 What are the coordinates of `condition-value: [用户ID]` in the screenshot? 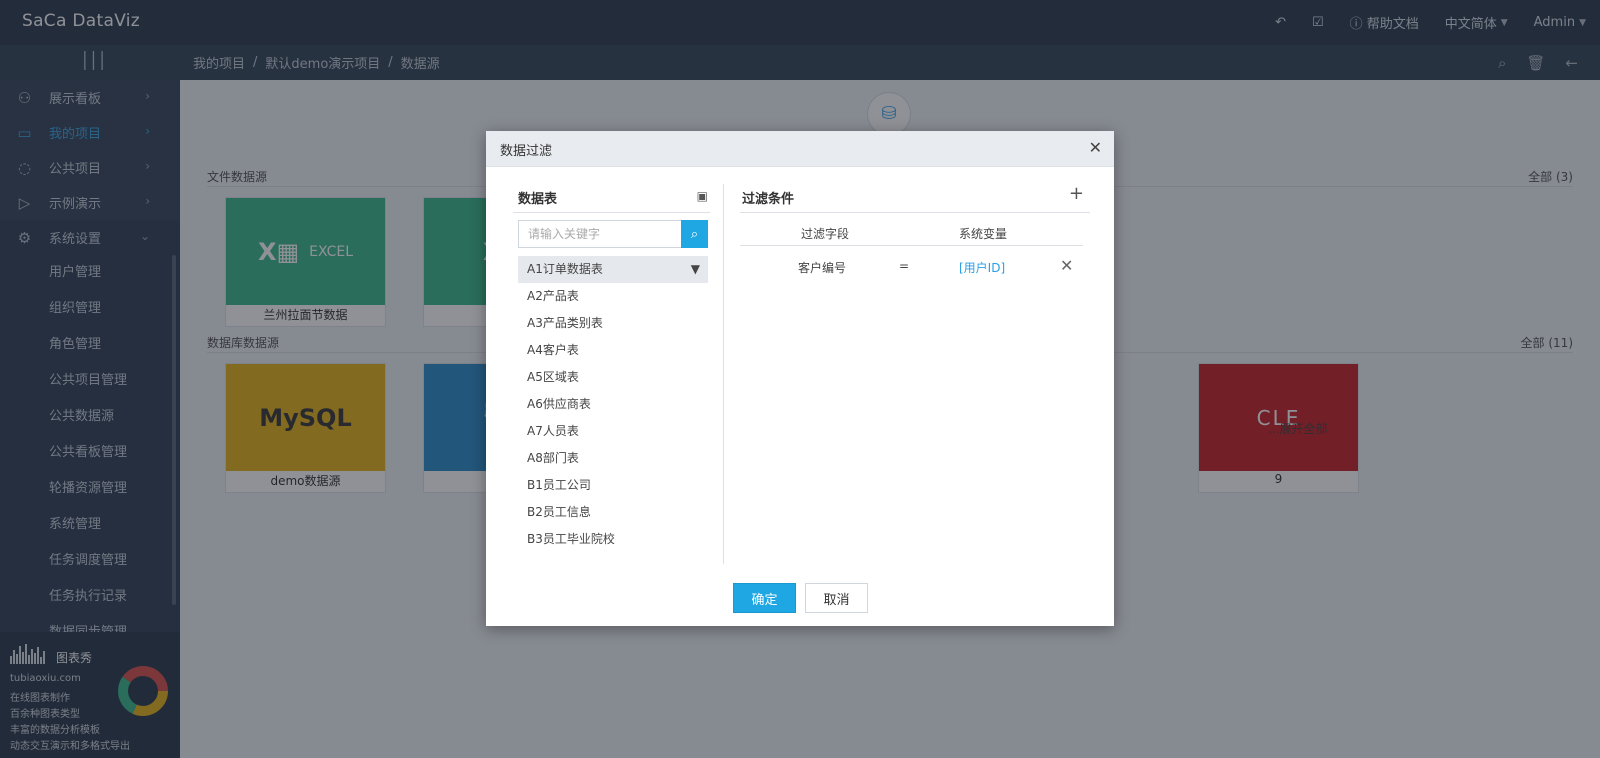 It's located at (982, 267).